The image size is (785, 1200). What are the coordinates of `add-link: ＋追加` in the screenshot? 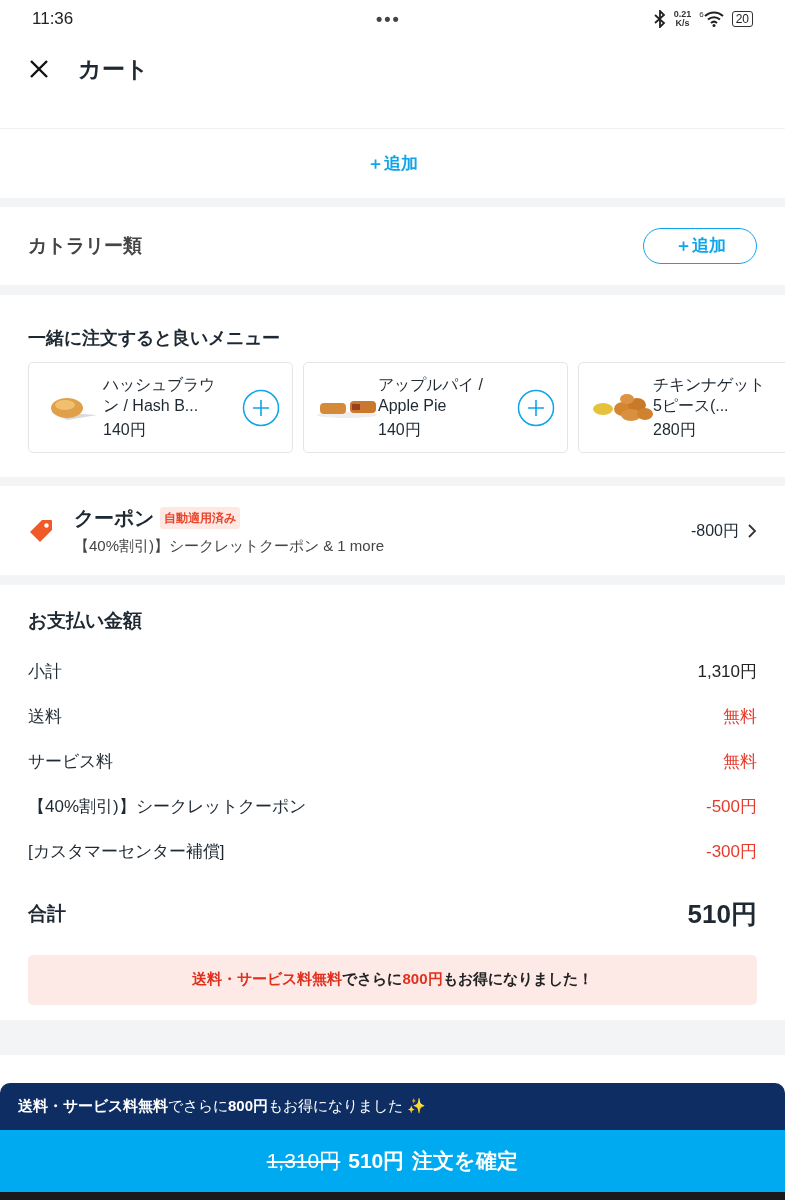 It's located at (392, 163).